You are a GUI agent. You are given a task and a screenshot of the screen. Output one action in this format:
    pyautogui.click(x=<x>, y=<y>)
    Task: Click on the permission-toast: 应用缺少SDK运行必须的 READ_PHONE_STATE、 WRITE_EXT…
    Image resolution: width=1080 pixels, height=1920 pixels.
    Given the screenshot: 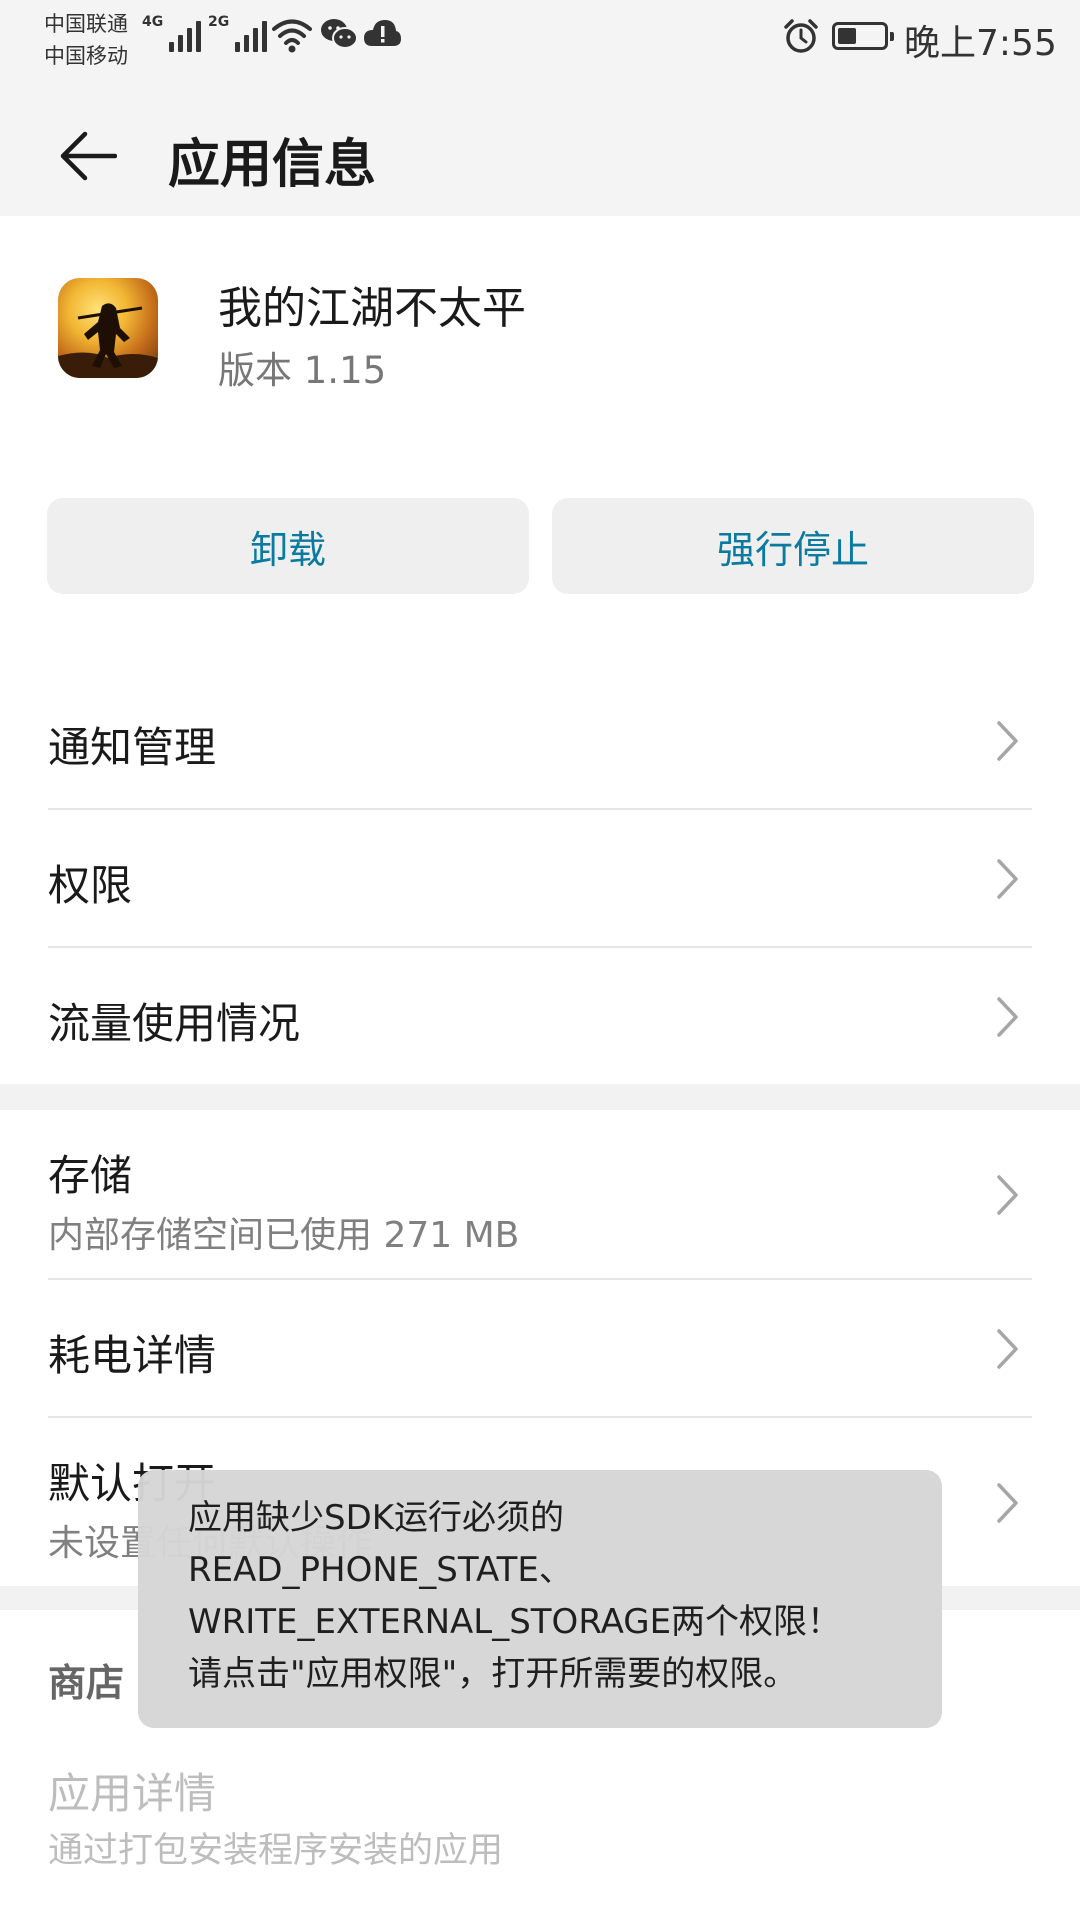 What is the action you would take?
    pyautogui.click(x=540, y=1599)
    